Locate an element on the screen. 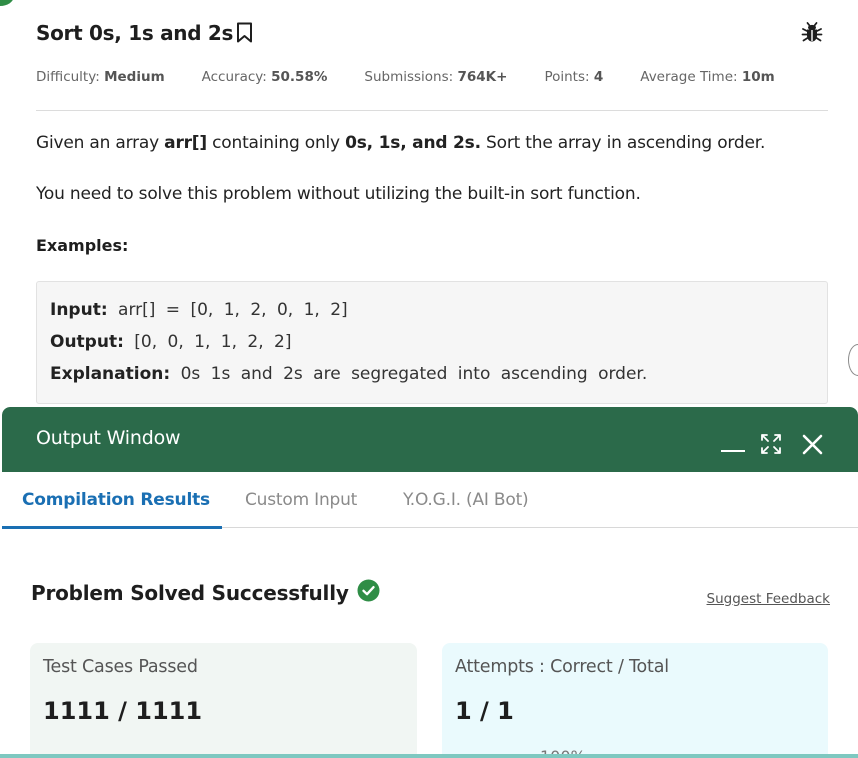 The height and width of the screenshot is (758, 858). tab-custom-input: Custom Input is located at coordinates (301, 500).